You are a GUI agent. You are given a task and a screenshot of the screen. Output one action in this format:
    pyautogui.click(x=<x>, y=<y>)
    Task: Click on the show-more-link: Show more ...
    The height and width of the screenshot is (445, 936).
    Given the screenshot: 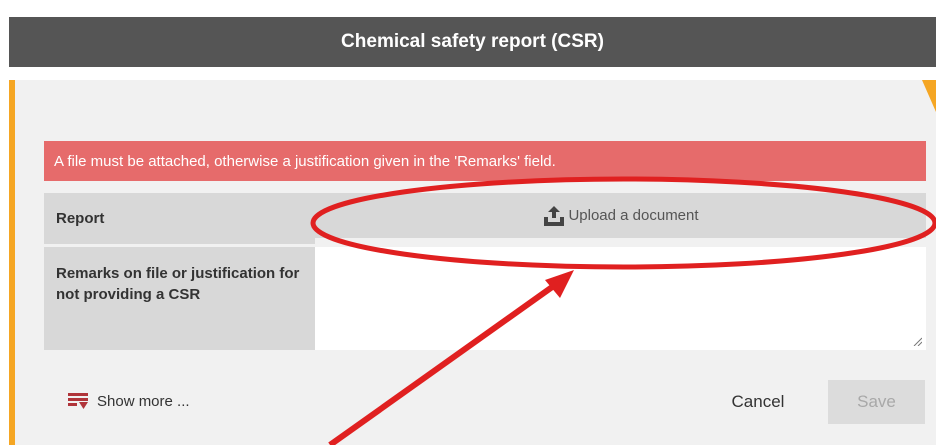 What is the action you would take?
    pyautogui.click(x=128, y=401)
    